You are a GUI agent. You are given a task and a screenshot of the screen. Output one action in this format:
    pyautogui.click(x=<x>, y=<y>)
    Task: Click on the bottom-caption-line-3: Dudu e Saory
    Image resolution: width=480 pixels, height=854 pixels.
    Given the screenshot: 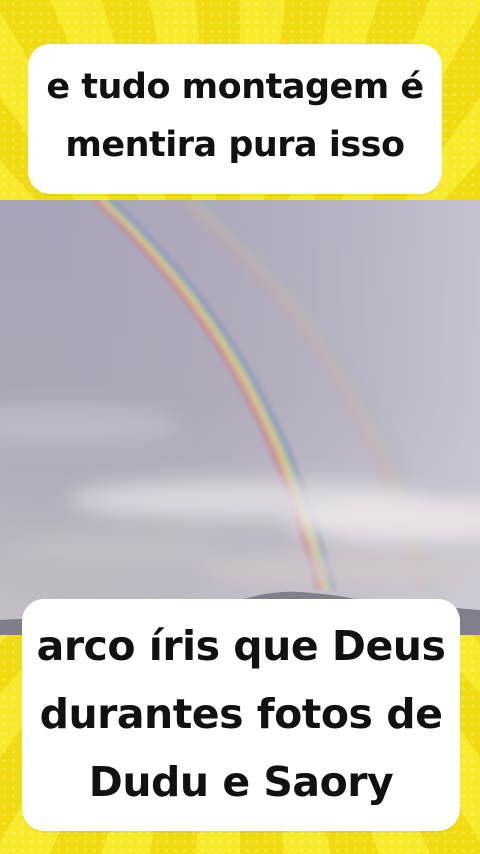 What is the action you would take?
    pyautogui.click(x=241, y=782)
    